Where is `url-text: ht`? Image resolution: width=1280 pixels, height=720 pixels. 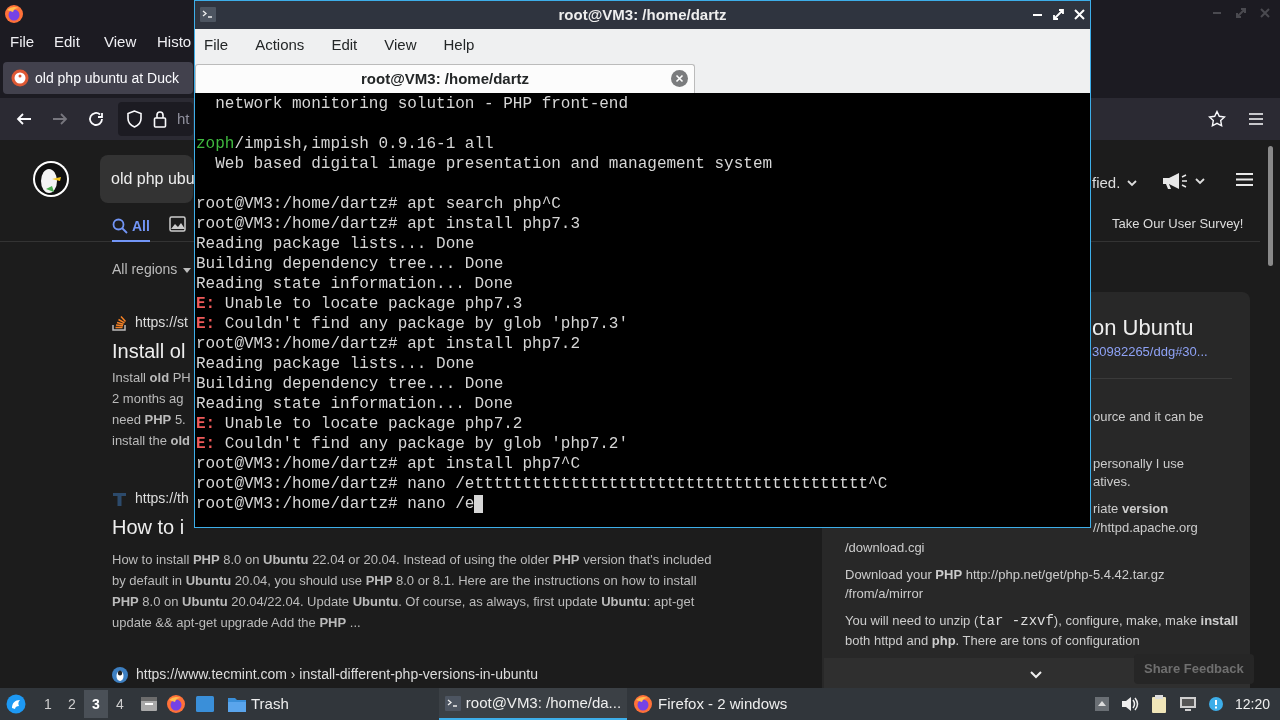 url-text: ht is located at coordinates (183, 118).